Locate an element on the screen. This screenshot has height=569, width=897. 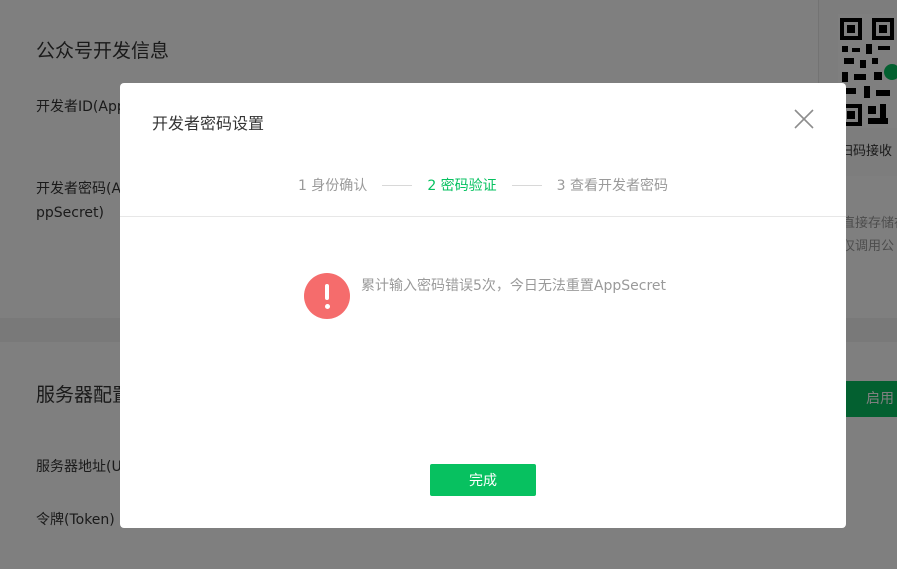
error-text: 累计输入密码错误5次，今日无法重置AppSecret is located at coordinates (514, 286).